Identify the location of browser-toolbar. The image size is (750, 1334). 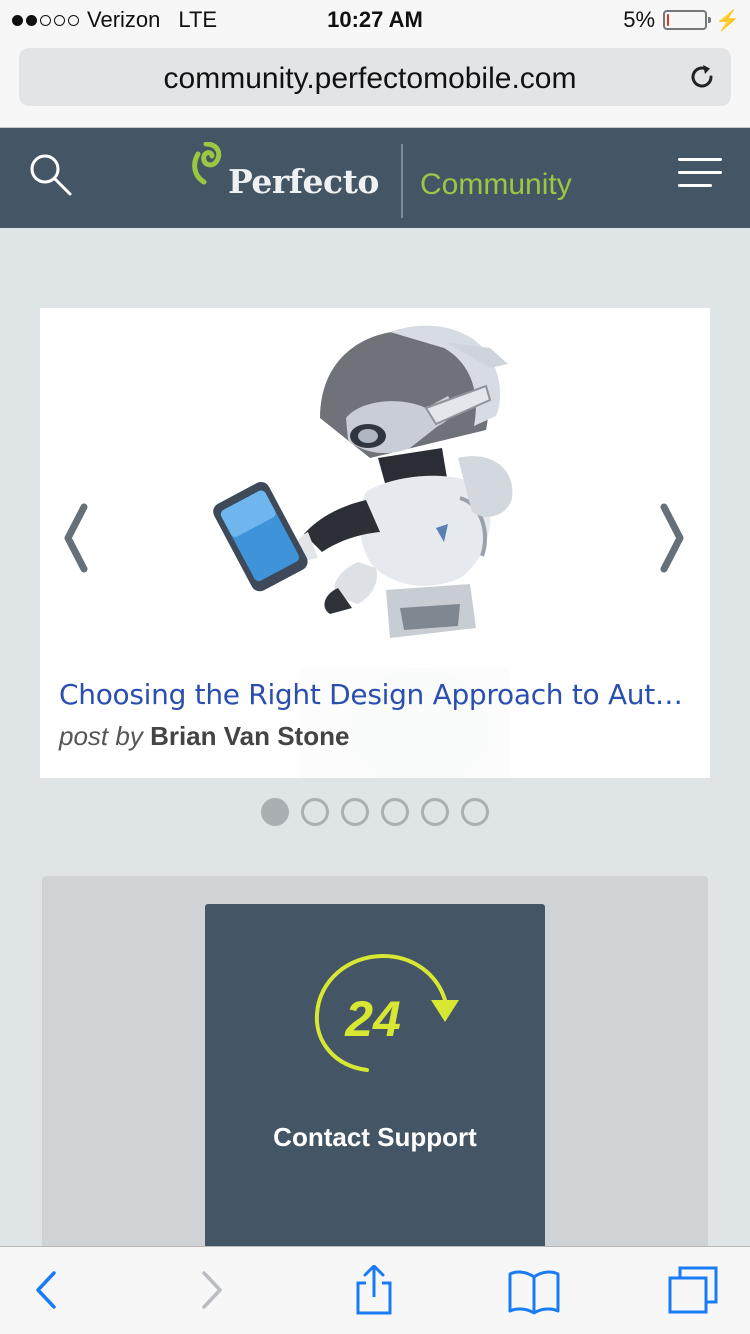
(375, 1290).